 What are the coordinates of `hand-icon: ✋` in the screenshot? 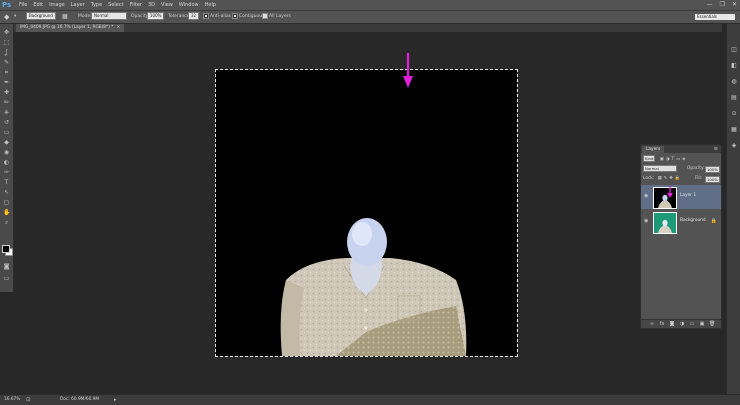 It's located at (6, 213).